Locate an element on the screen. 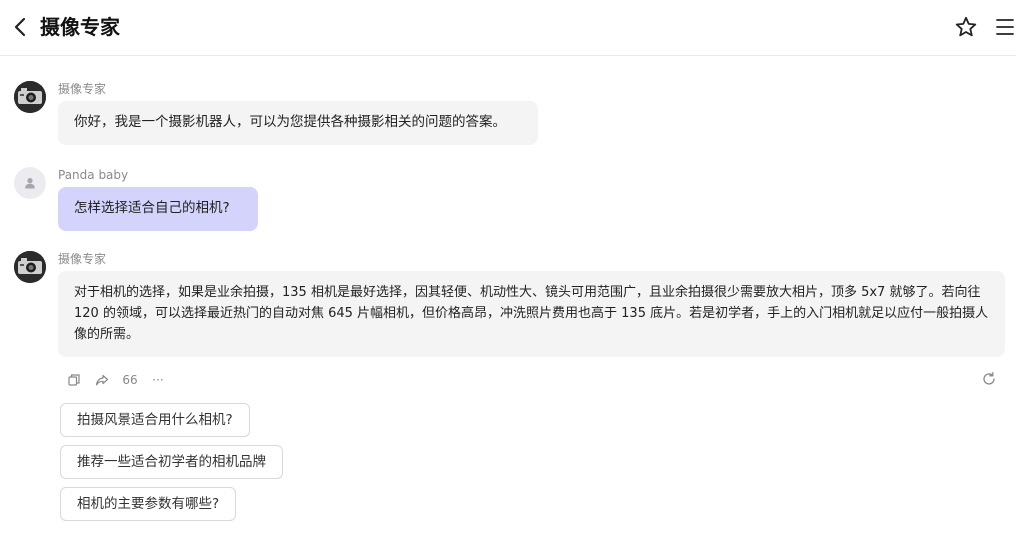  copy-button is located at coordinates (74, 380).